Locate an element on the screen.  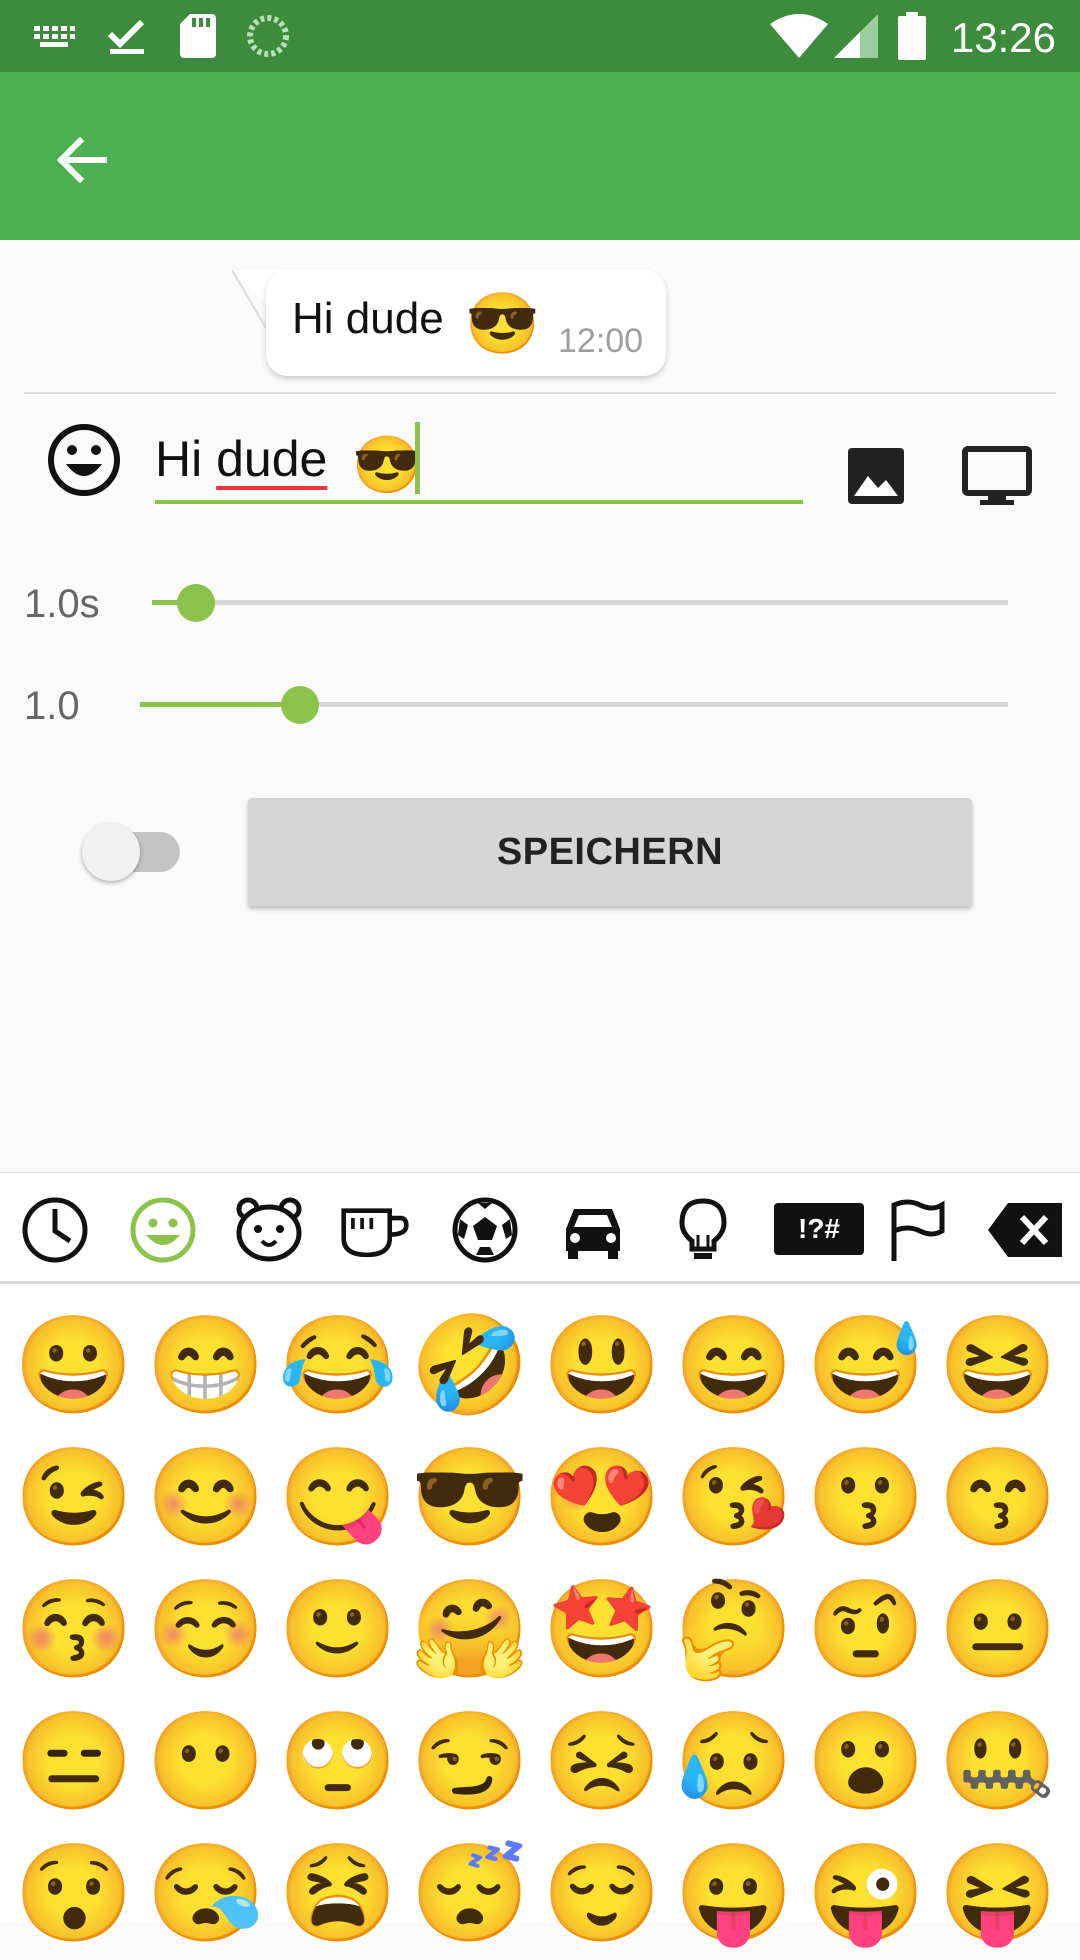
emoji-key: 😙 is located at coordinates (998, 1498).